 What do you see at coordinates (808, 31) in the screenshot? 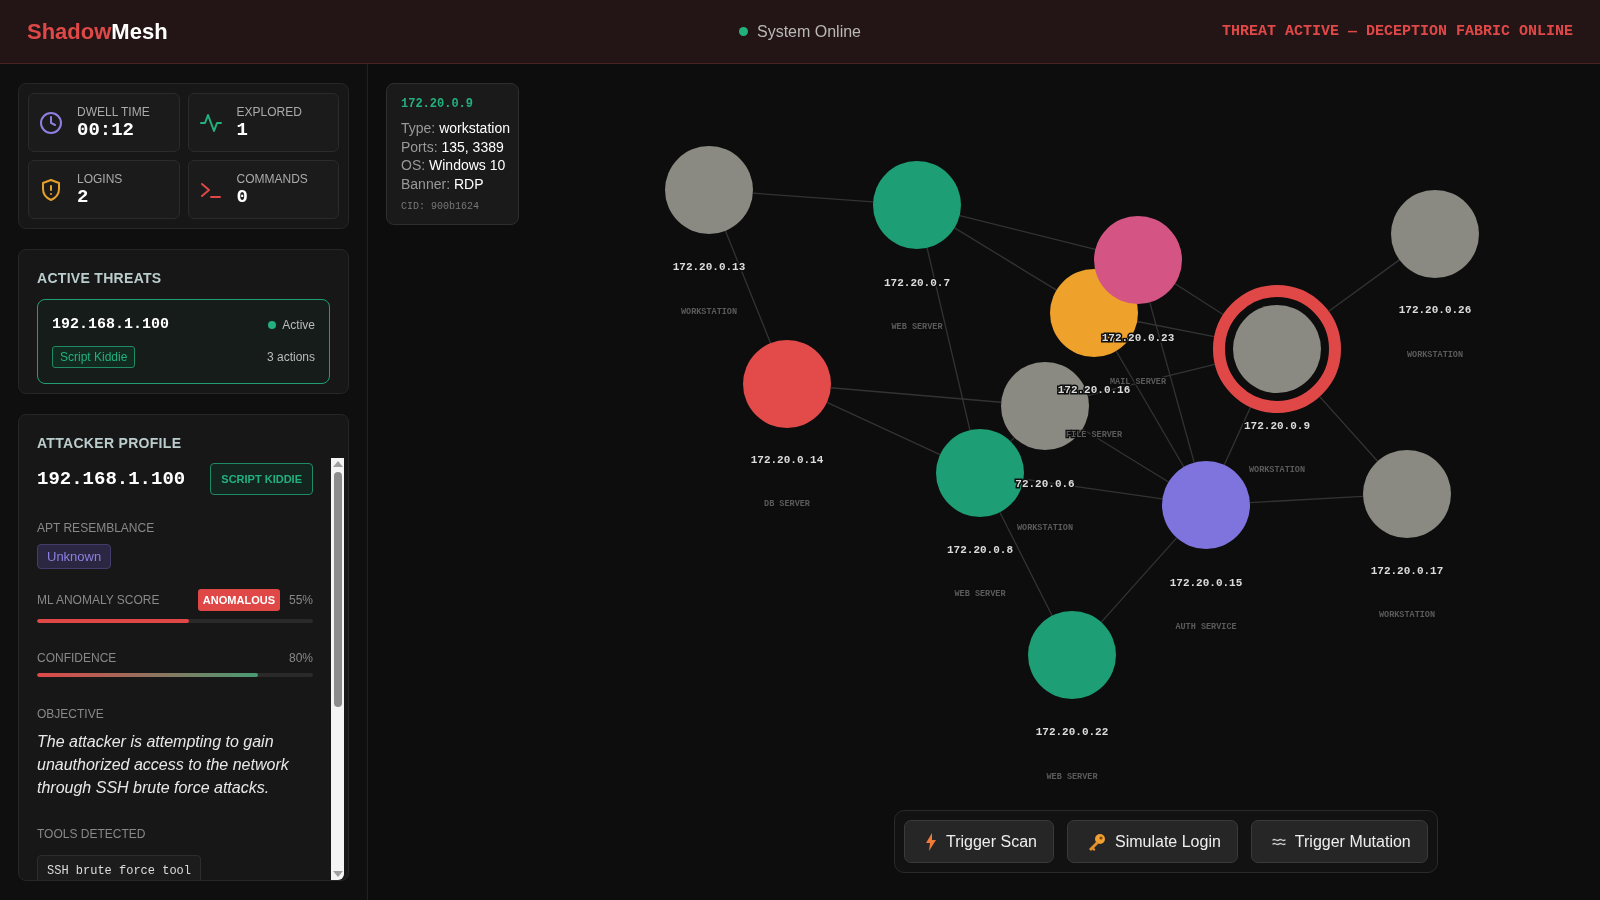
I see `status-text: System Online` at bounding box center [808, 31].